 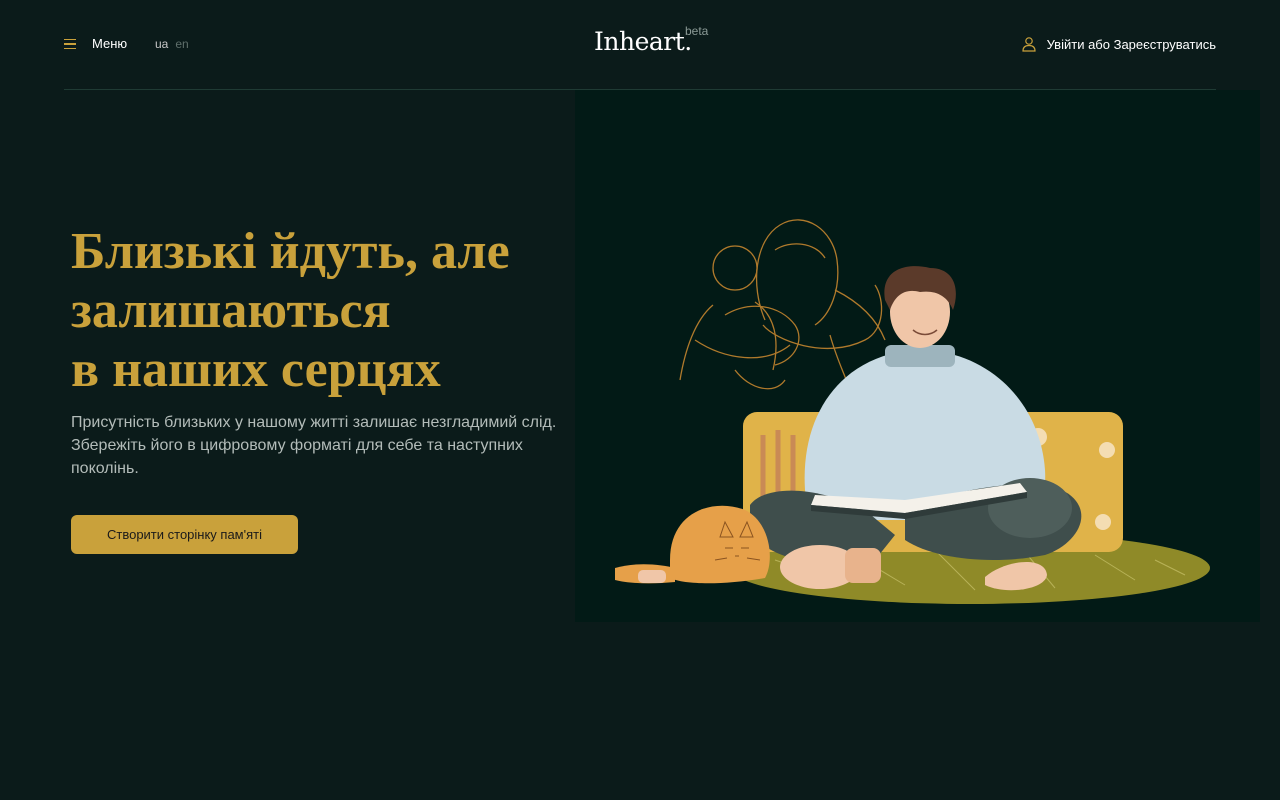 I want to click on beta-badge: beta, so click(x=697, y=31).